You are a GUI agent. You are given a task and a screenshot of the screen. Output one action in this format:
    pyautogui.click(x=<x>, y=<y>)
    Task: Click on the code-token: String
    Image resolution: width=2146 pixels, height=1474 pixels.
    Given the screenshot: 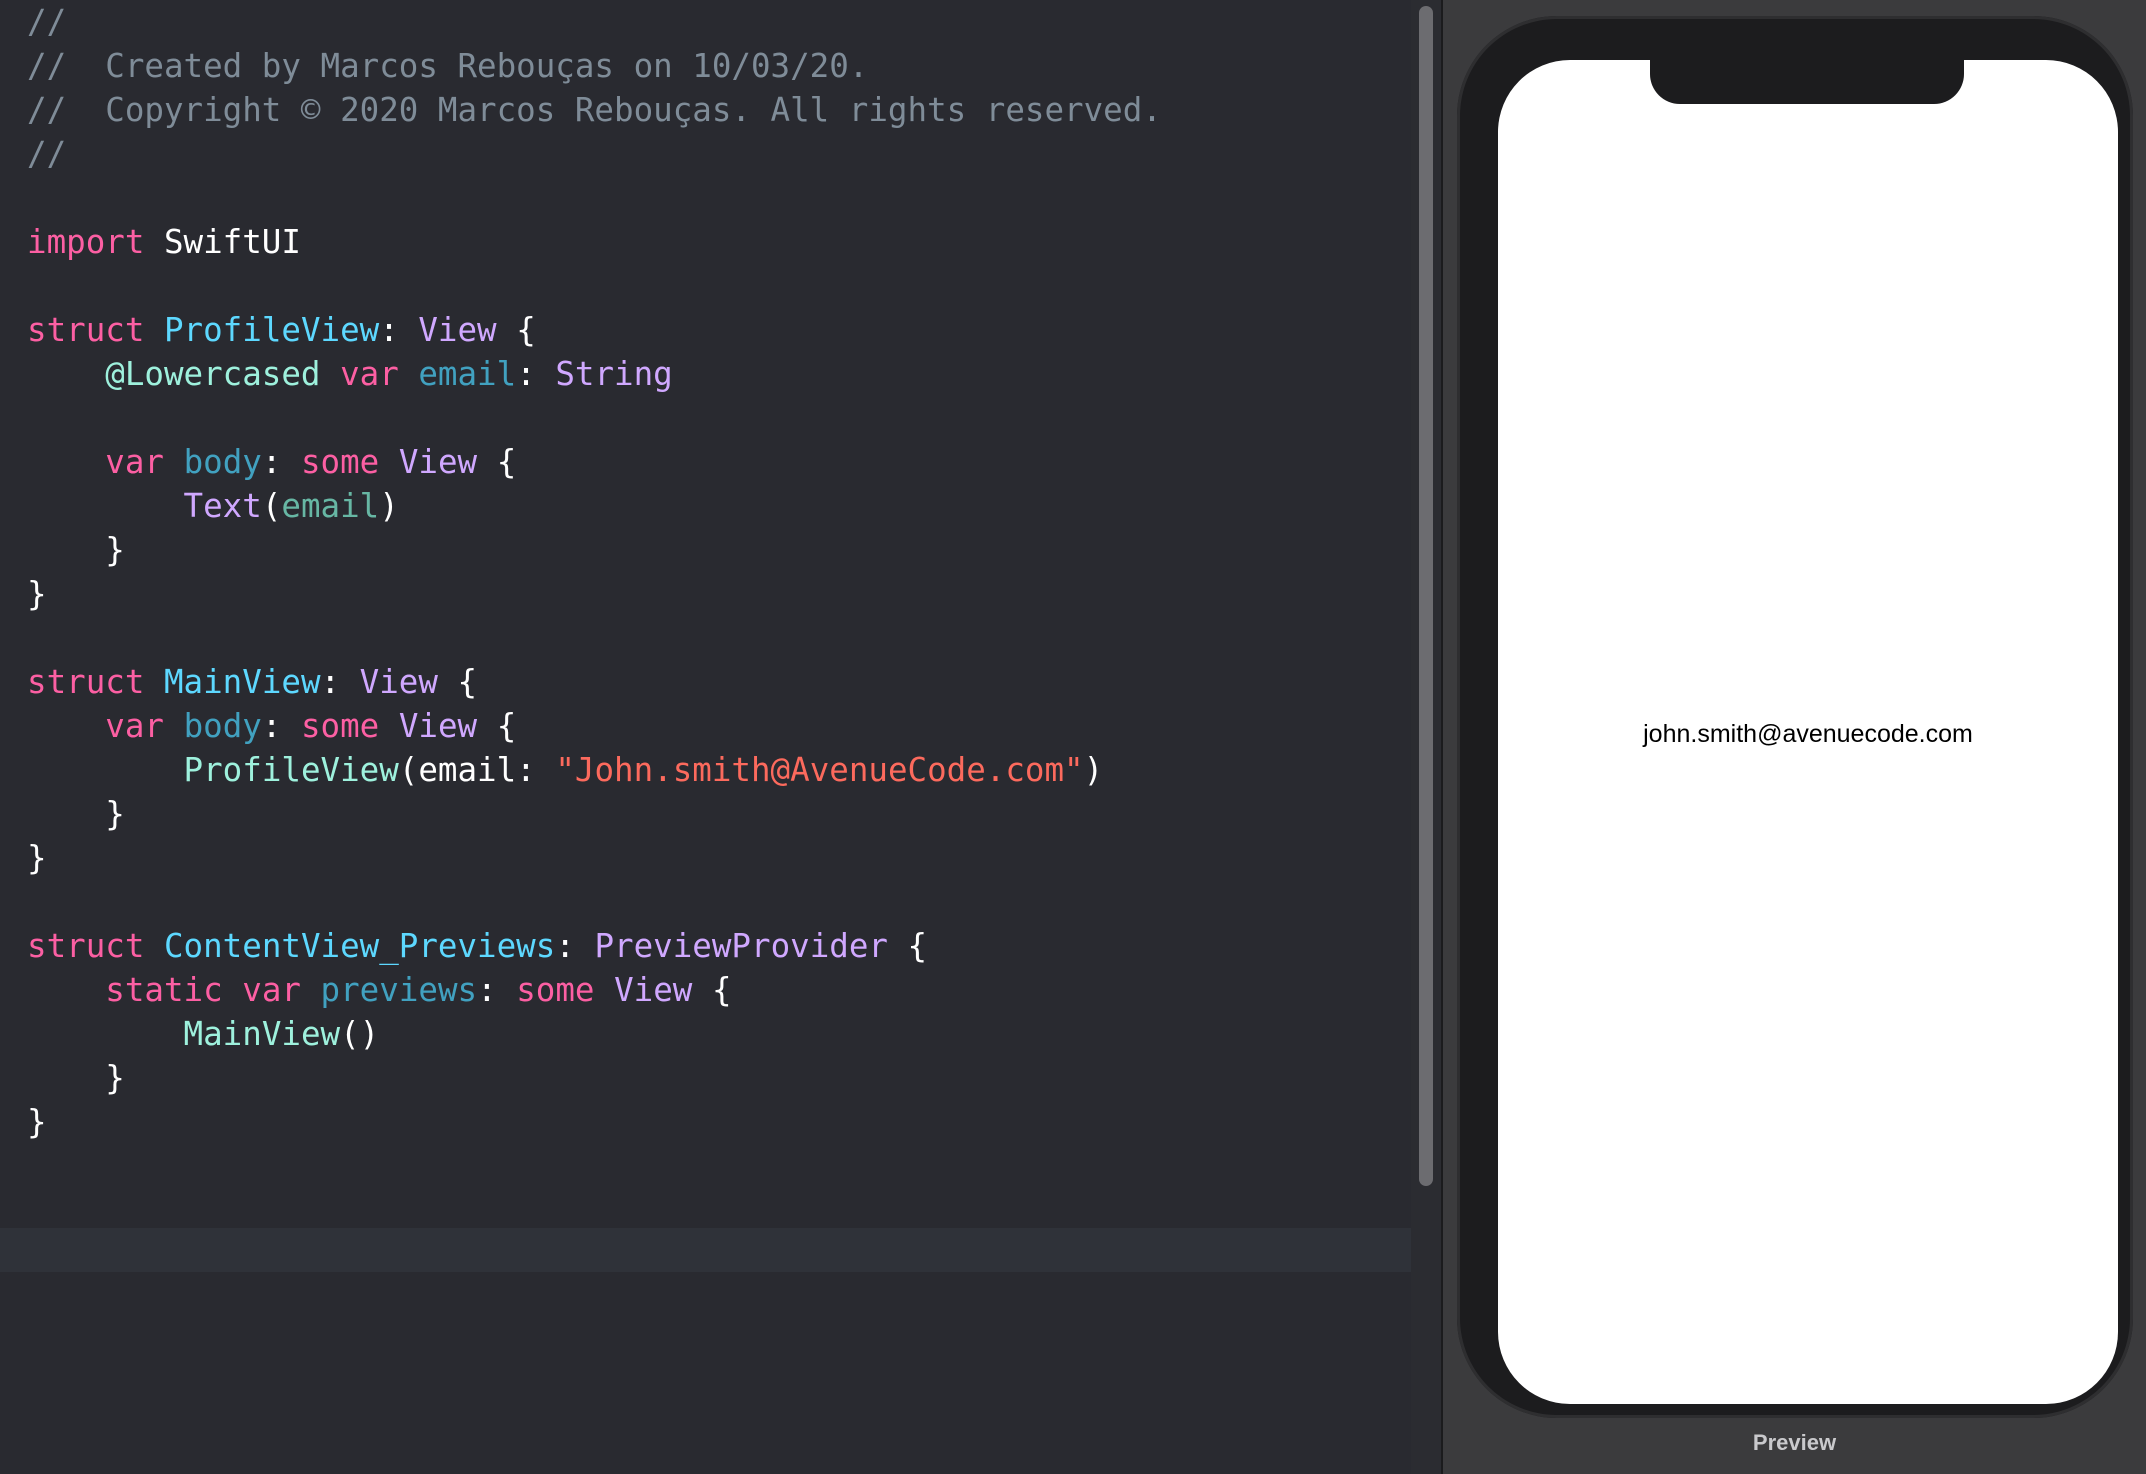 What is the action you would take?
    pyautogui.click(x=614, y=374)
    